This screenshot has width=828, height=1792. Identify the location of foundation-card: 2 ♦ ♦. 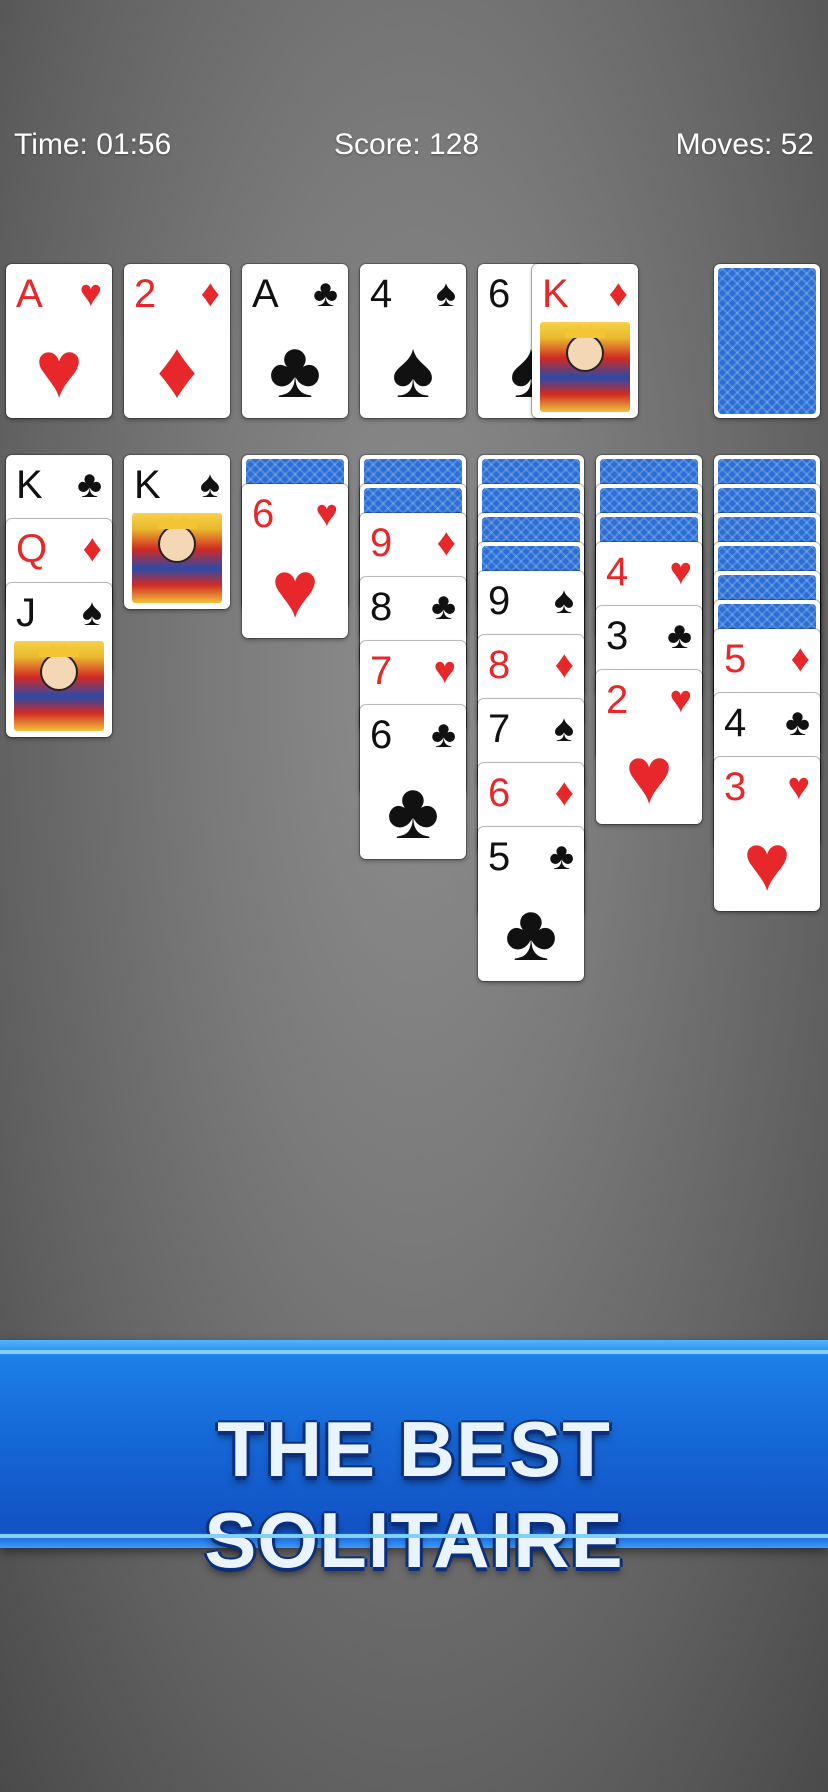
(177, 341).